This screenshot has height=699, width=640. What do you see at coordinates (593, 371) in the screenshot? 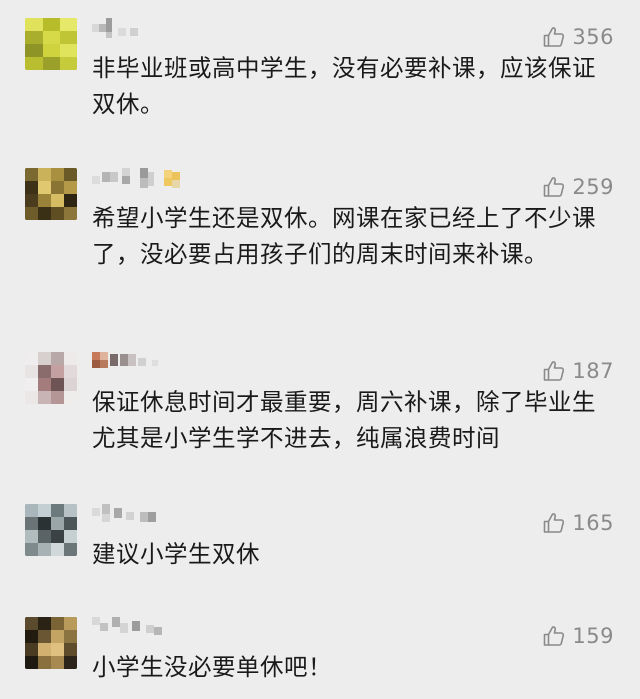
I see `like-count: 187` at bounding box center [593, 371].